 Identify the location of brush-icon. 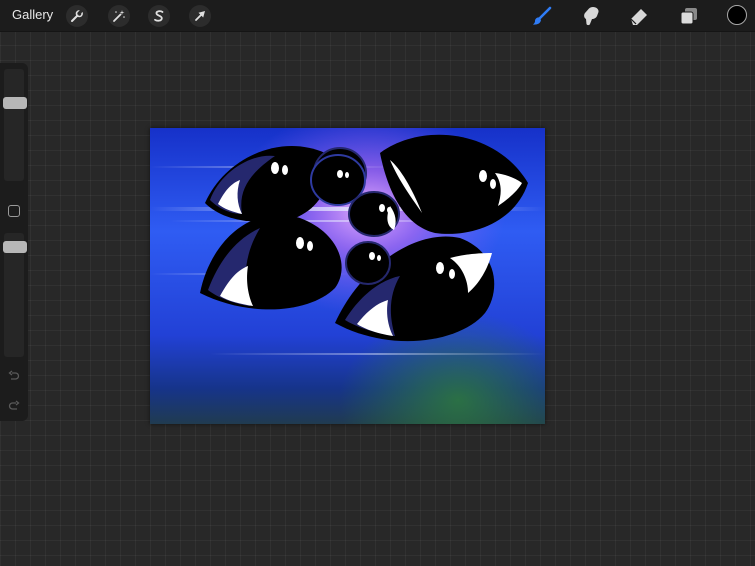
(542, 15).